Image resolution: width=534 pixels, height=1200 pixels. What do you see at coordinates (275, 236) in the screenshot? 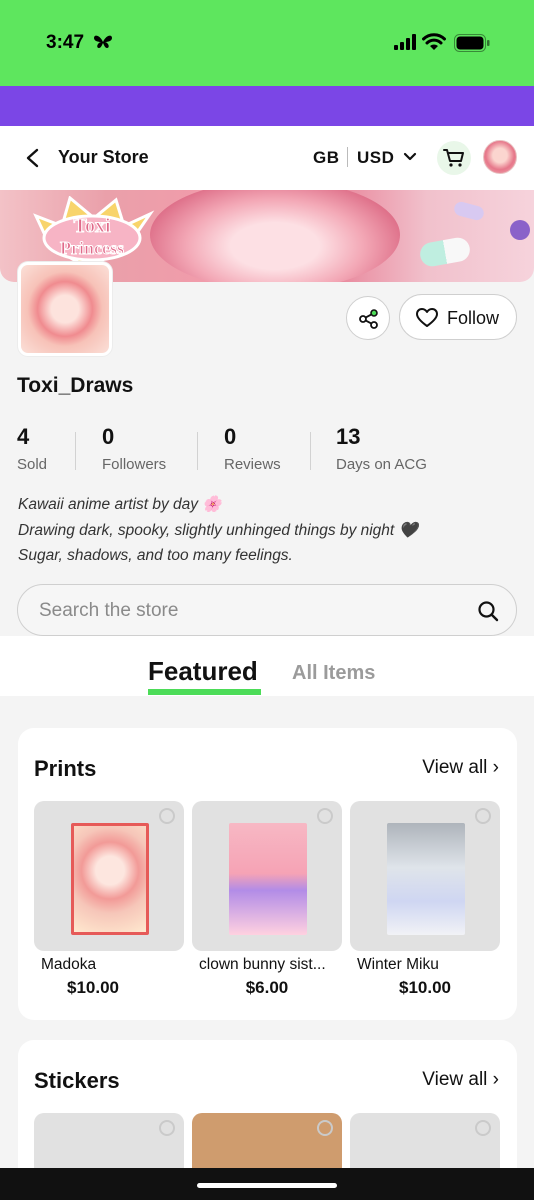
I see `banner-character-art` at bounding box center [275, 236].